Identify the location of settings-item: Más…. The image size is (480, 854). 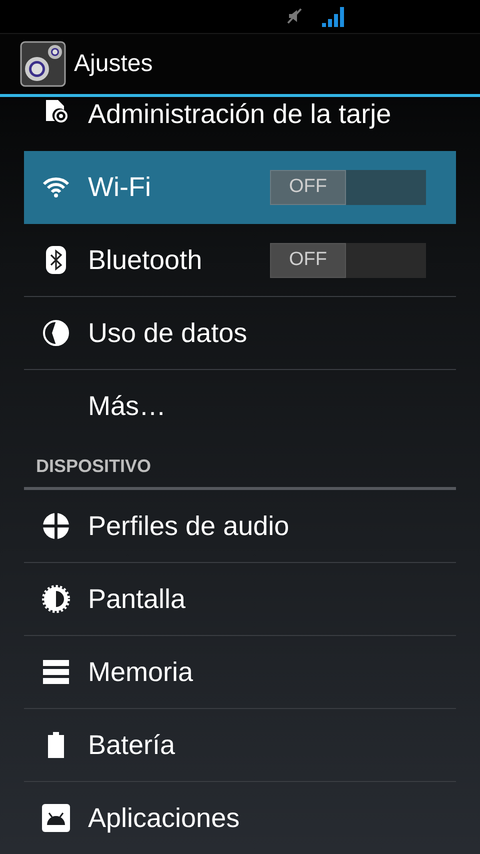
(240, 406).